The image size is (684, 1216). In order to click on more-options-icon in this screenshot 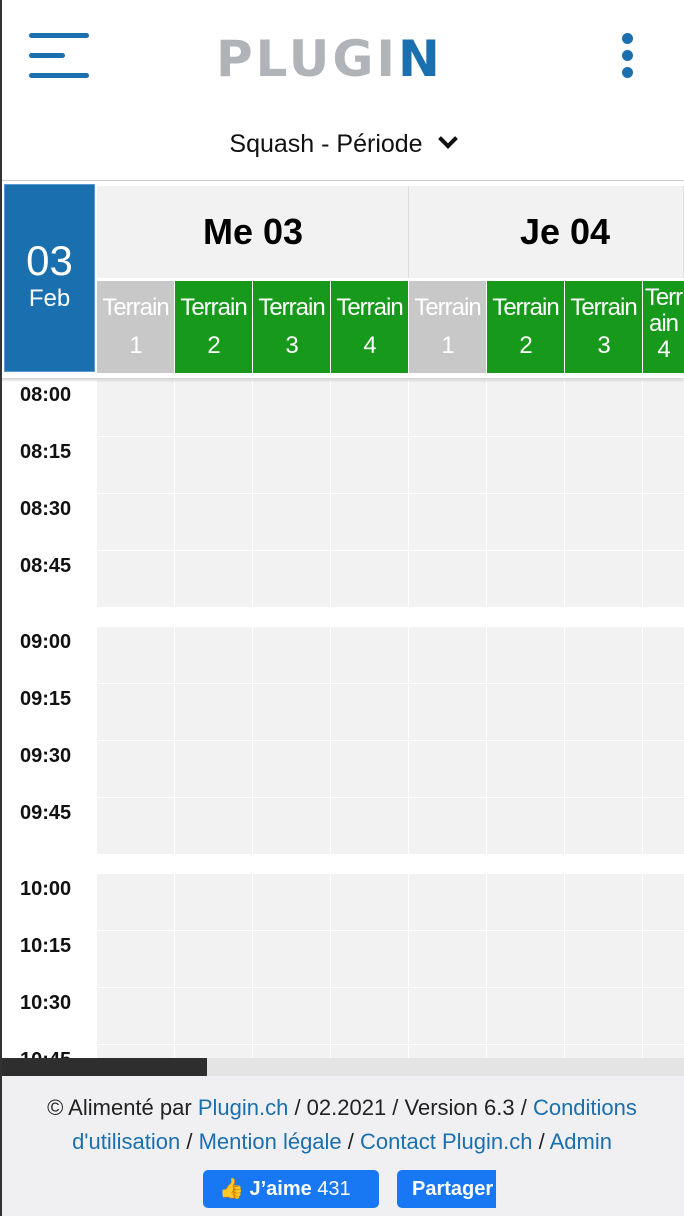, I will do `click(628, 56)`.